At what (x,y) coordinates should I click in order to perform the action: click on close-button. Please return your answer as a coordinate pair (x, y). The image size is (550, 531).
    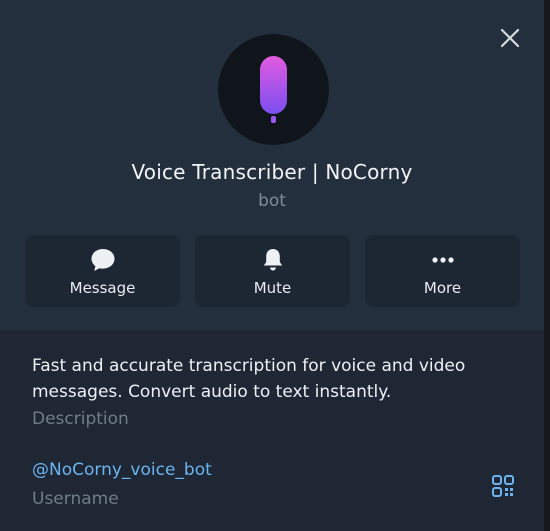
    Looking at the image, I should click on (510, 38).